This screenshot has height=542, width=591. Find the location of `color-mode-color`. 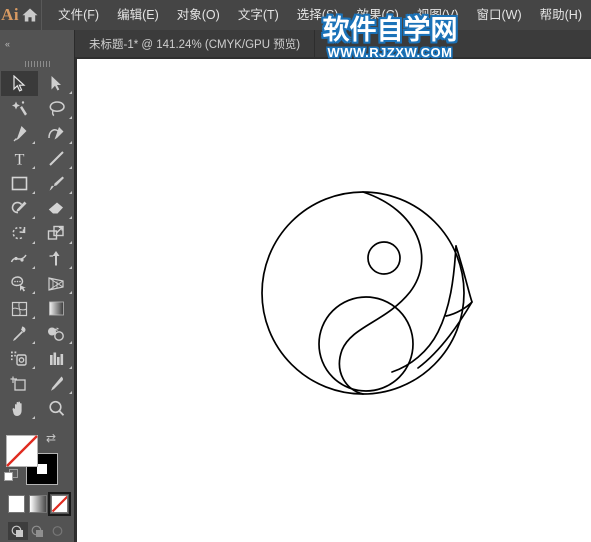

color-mode-color is located at coordinates (17, 504).